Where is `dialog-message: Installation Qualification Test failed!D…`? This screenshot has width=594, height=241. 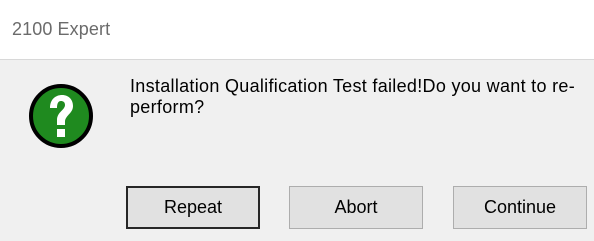
dialog-message: Installation Qualification Test failed!D… is located at coordinates (352, 96).